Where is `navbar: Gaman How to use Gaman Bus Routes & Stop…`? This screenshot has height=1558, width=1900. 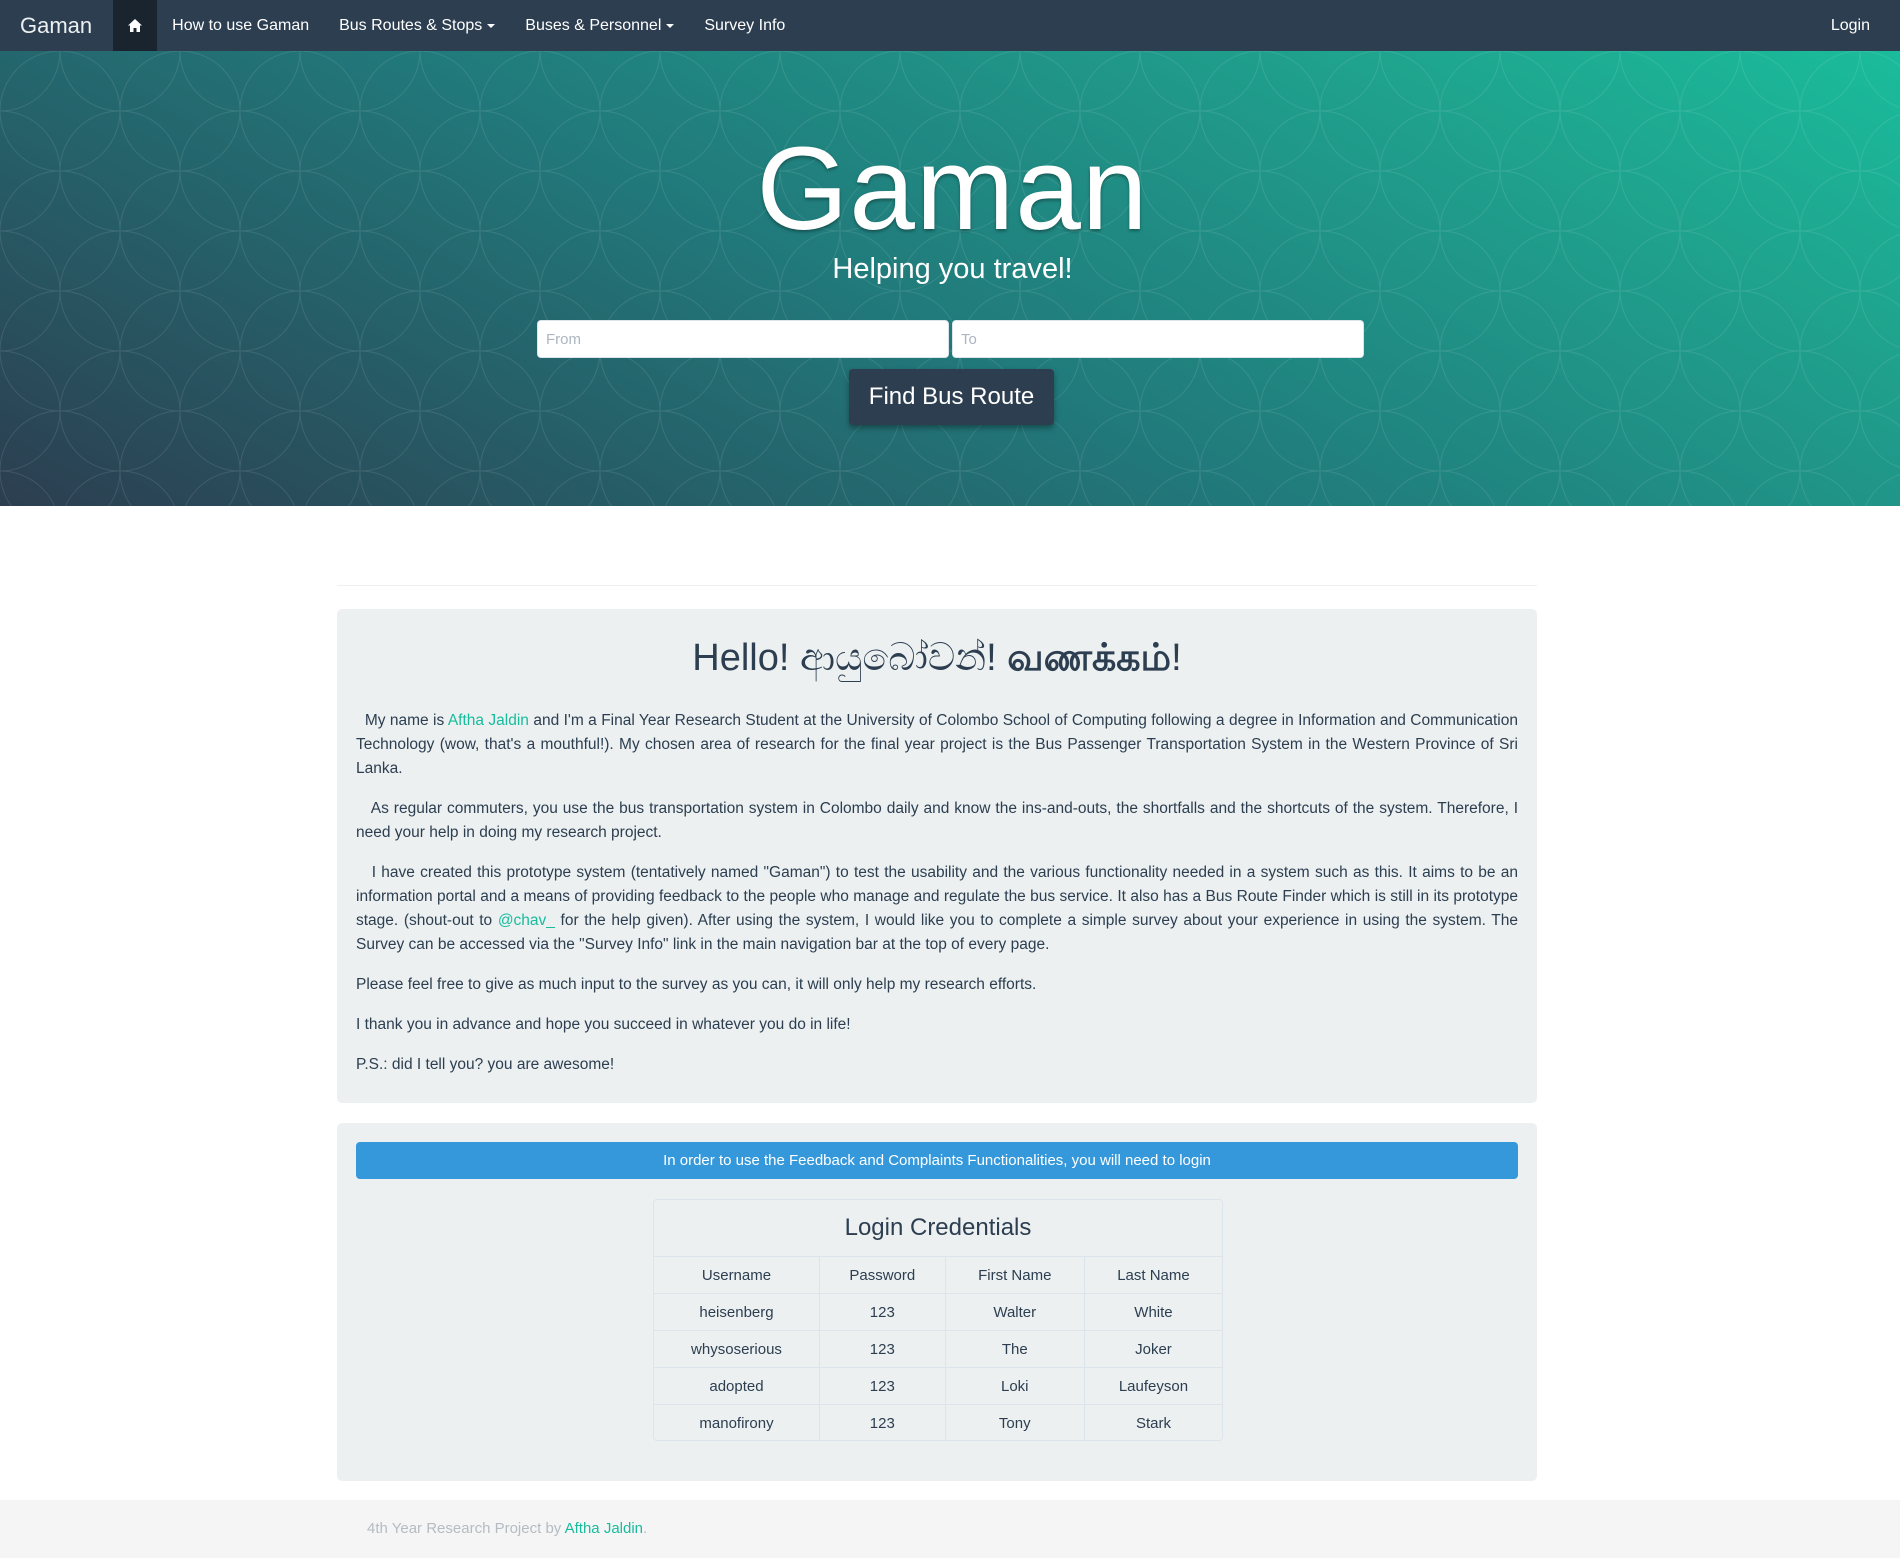
navbar: Gaman How to use Gaman Bus Routes & Stop… is located at coordinates (950, 25).